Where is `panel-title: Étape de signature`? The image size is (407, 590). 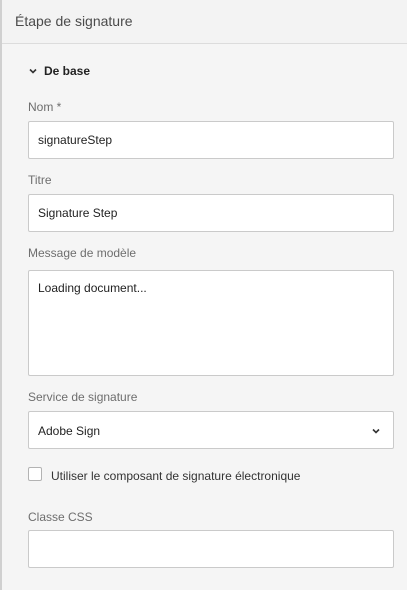 panel-title: Étape de signature is located at coordinates (74, 21).